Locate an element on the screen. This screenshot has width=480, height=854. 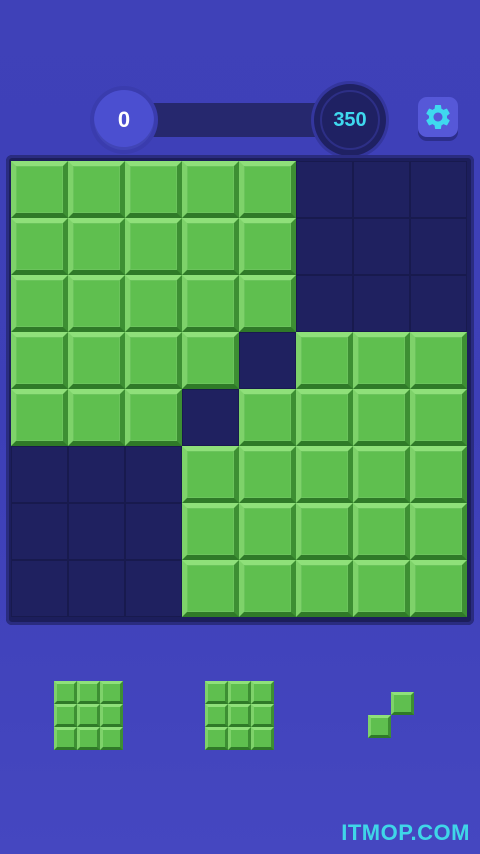
settings-button is located at coordinates (438, 117).